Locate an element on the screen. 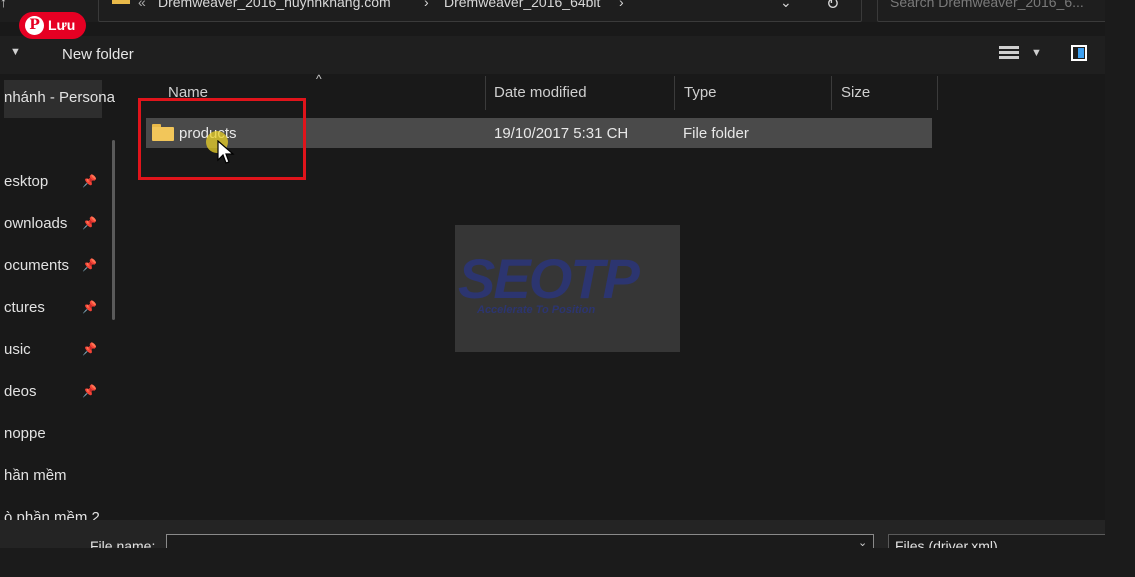 The image size is (1135, 577). mouse-cursor-icon is located at coordinates (226, 152).